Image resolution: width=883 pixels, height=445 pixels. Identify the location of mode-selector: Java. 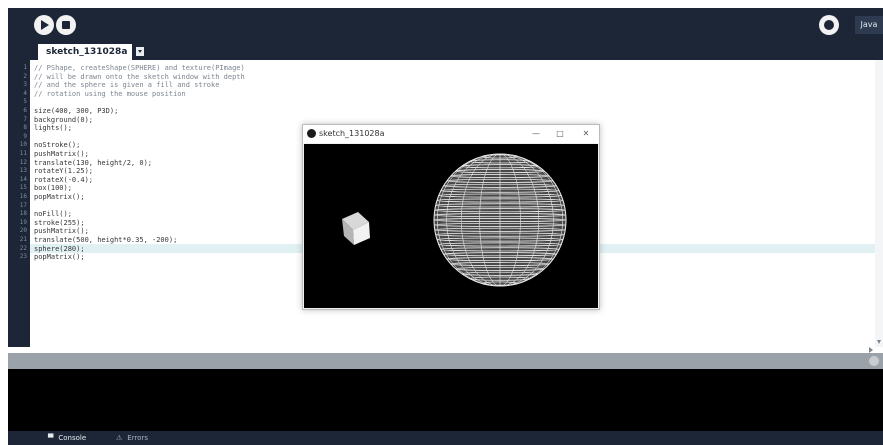
(869, 25).